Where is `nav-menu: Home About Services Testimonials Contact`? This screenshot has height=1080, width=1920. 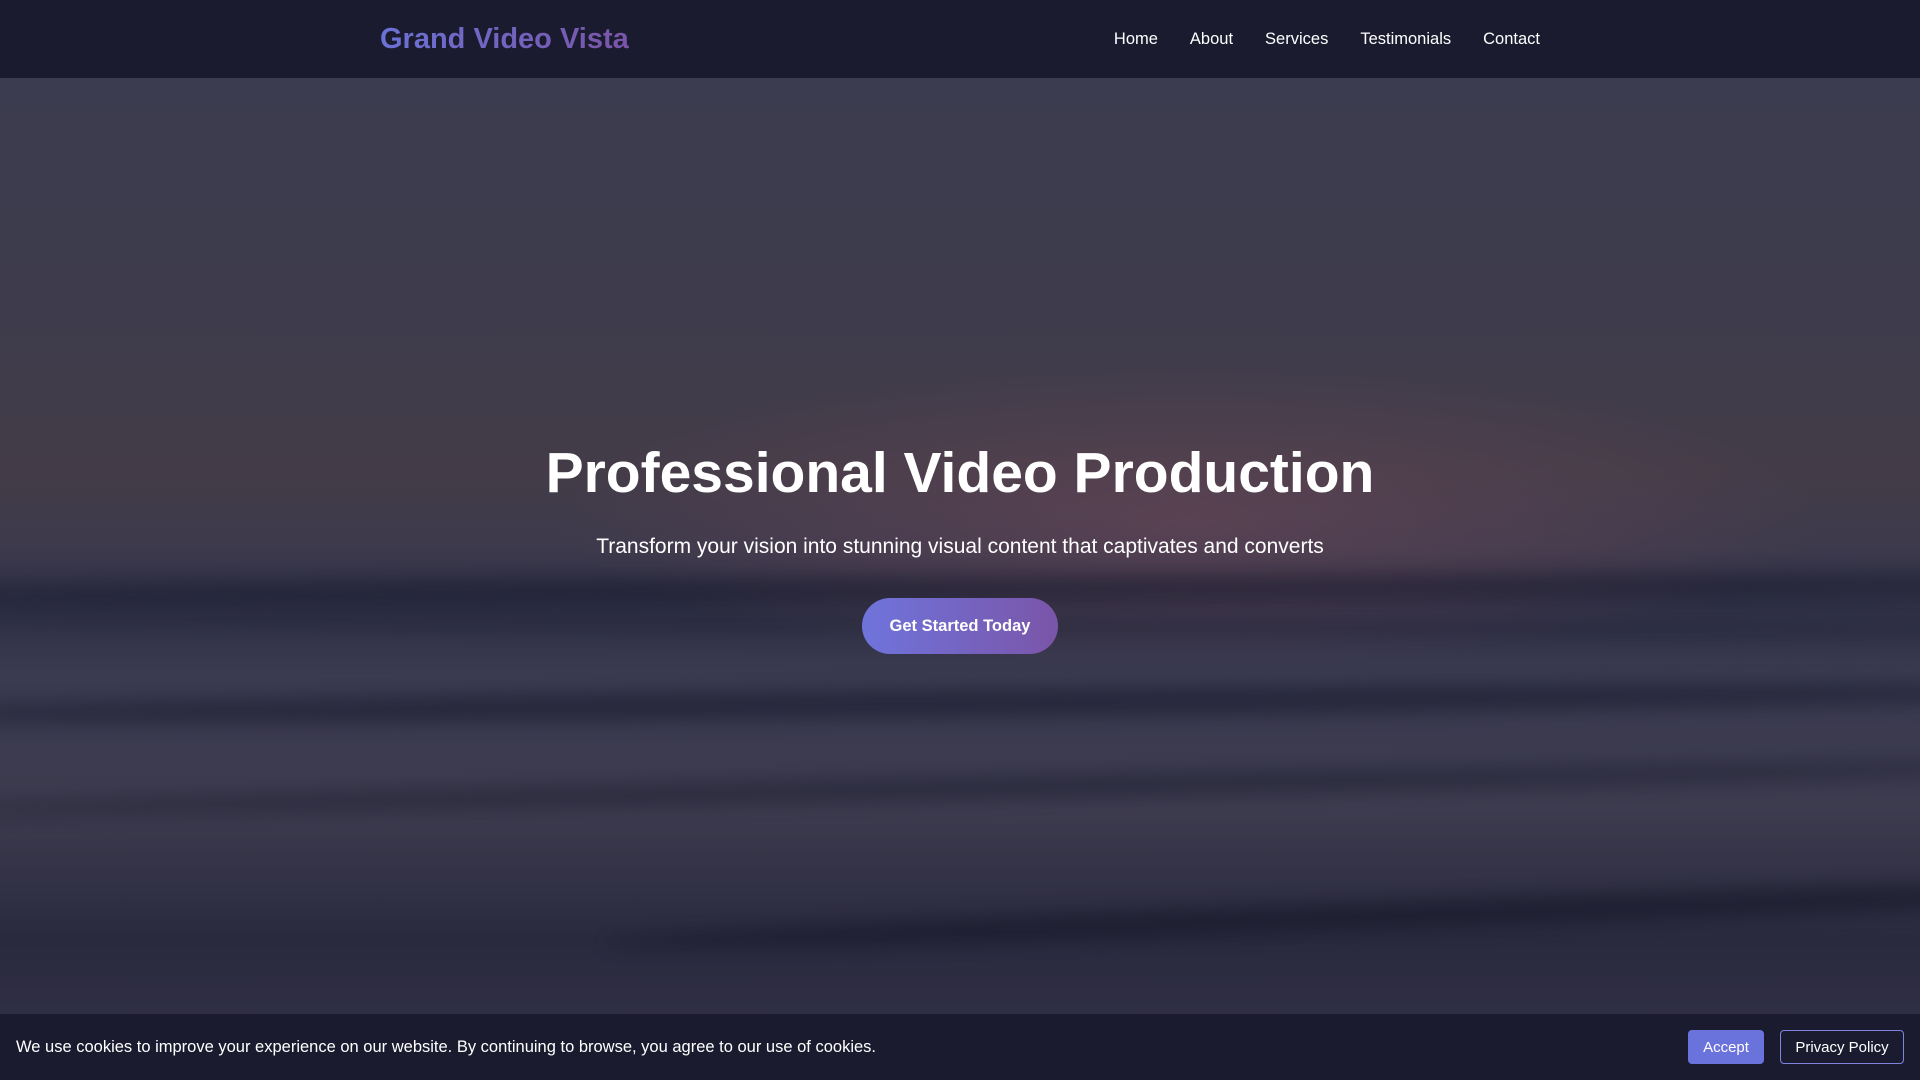
nav-menu: Home About Services Testimonials Contact is located at coordinates (1327, 39).